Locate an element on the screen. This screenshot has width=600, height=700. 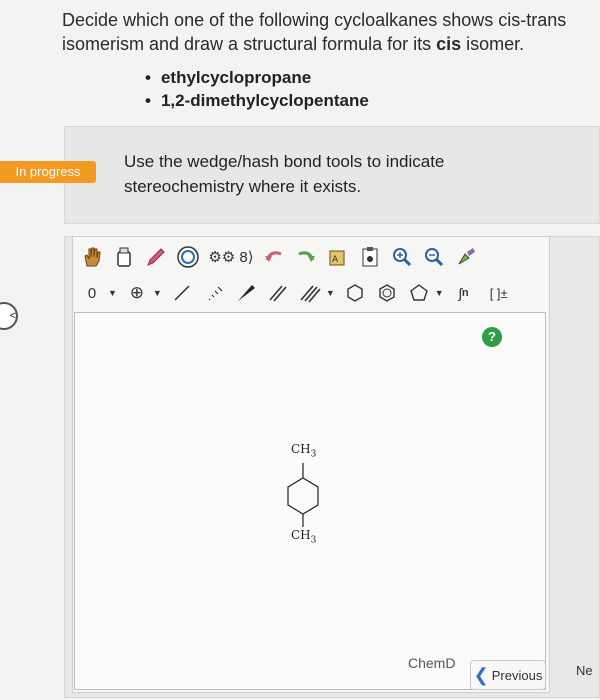
molecule-drawing is located at coordinates (303, 495).